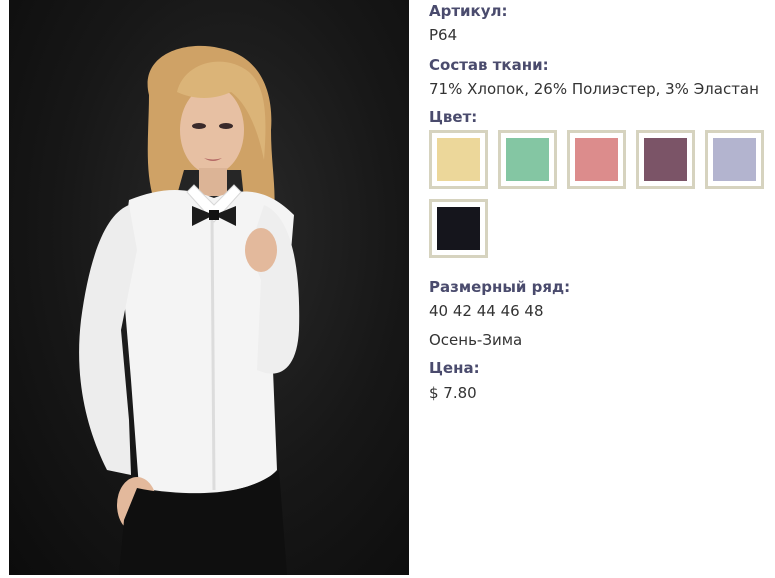 This screenshot has width=775, height=578. Describe the element at coordinates (454, 368) in the screenshot. I see `price-label: Цена:` at that location.